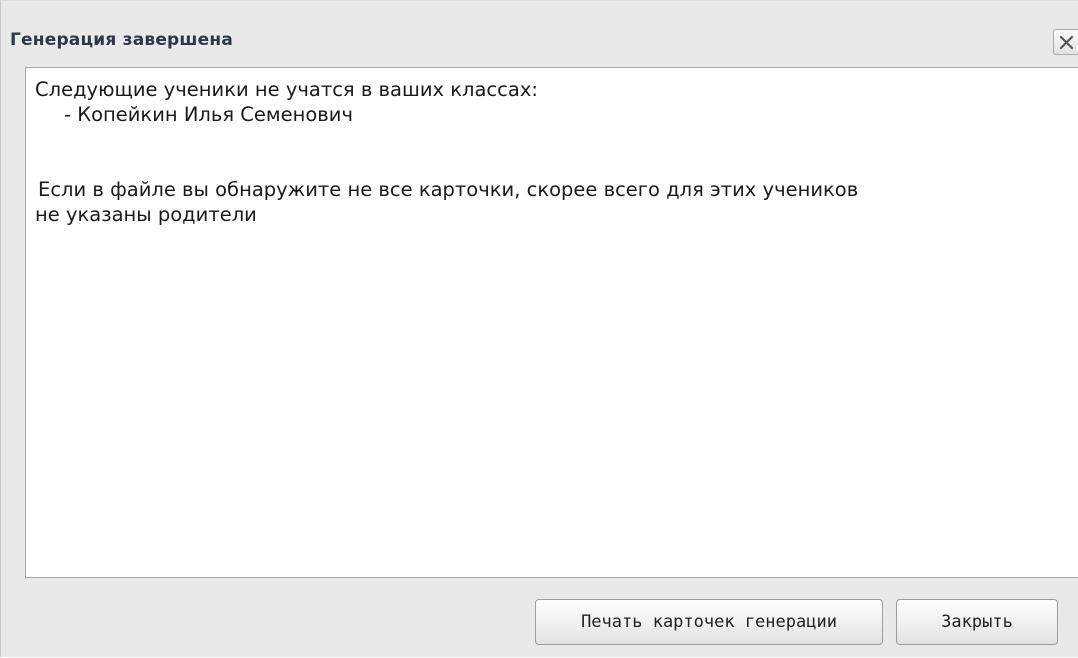 The image size is (1078, 658). Describe the element at coordinates (977, 622) in the screenshot. I see `close-button: Закрыть` at that location.